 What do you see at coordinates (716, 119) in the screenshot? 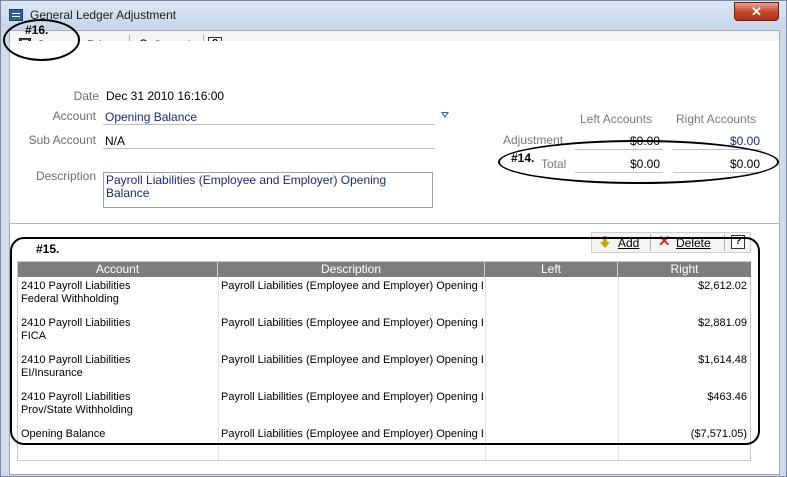
I see `right-accounts-header: Right Accounts` at bounding box center [716, 119].